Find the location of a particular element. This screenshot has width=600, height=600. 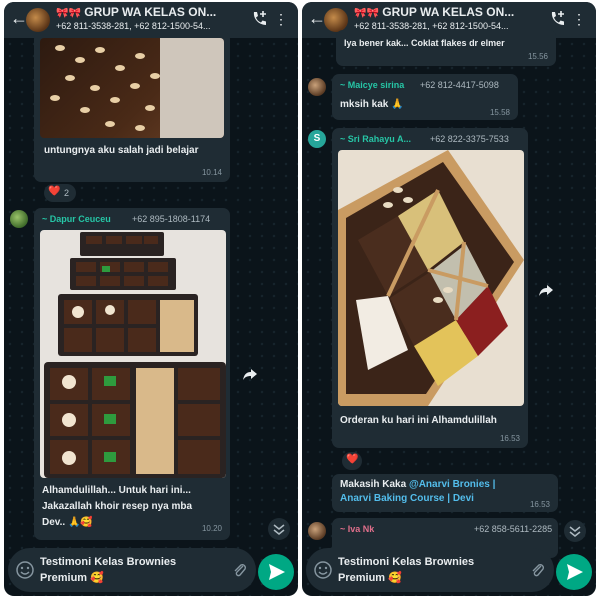

brownie-photo is located at coordinates (132, 88).